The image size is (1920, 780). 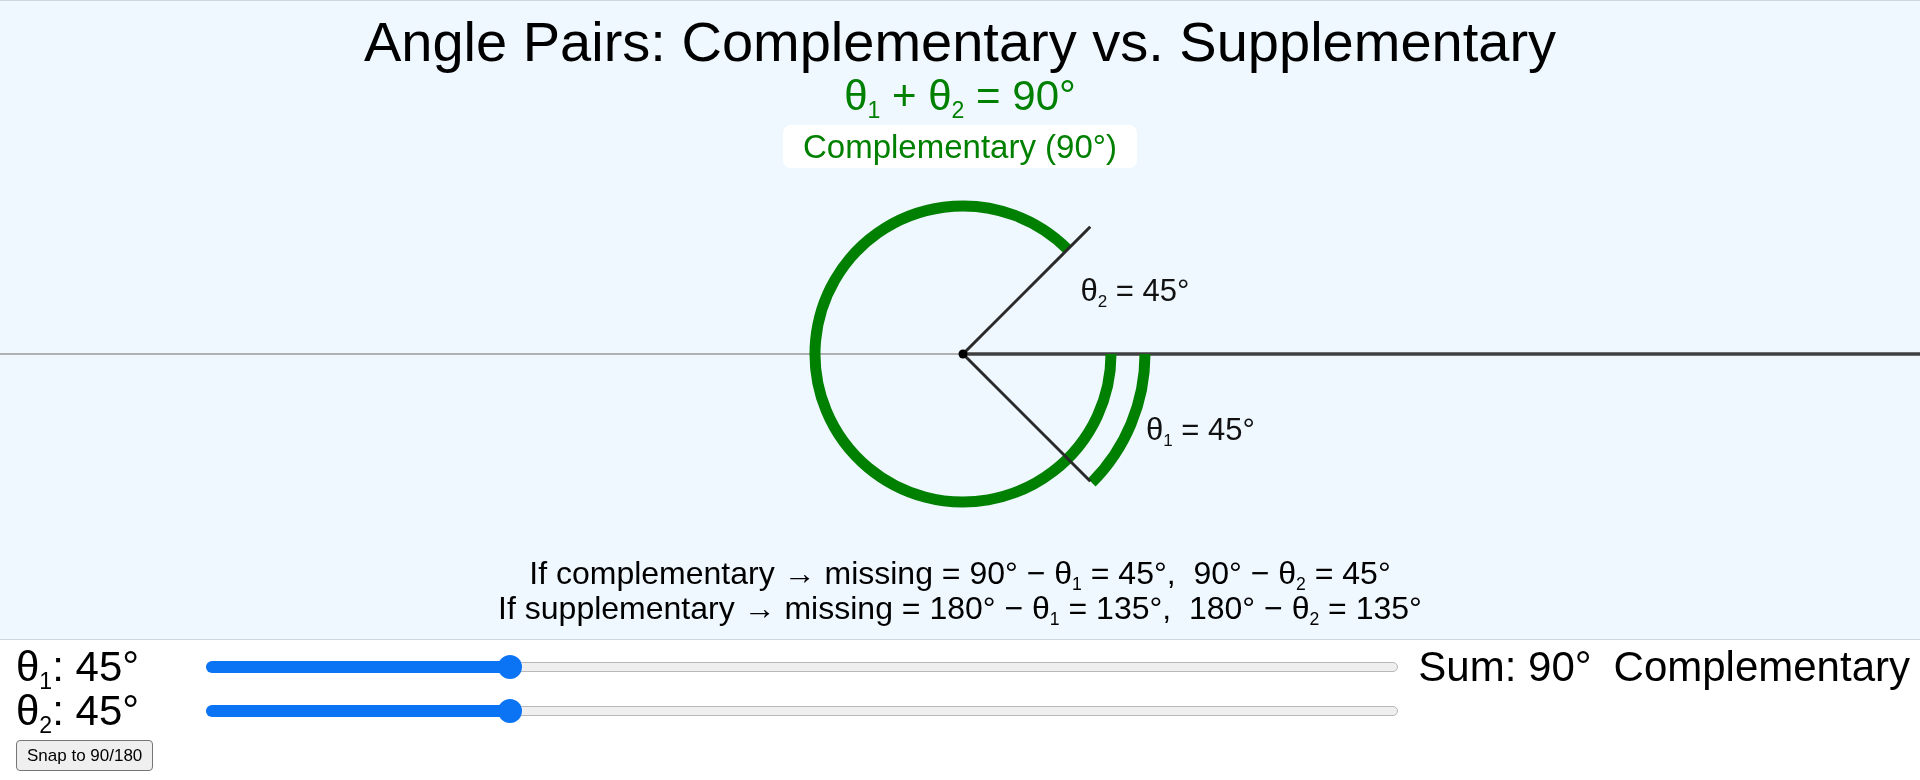 I want to click on vertex-dot-icon, so click(x=963, y=354).